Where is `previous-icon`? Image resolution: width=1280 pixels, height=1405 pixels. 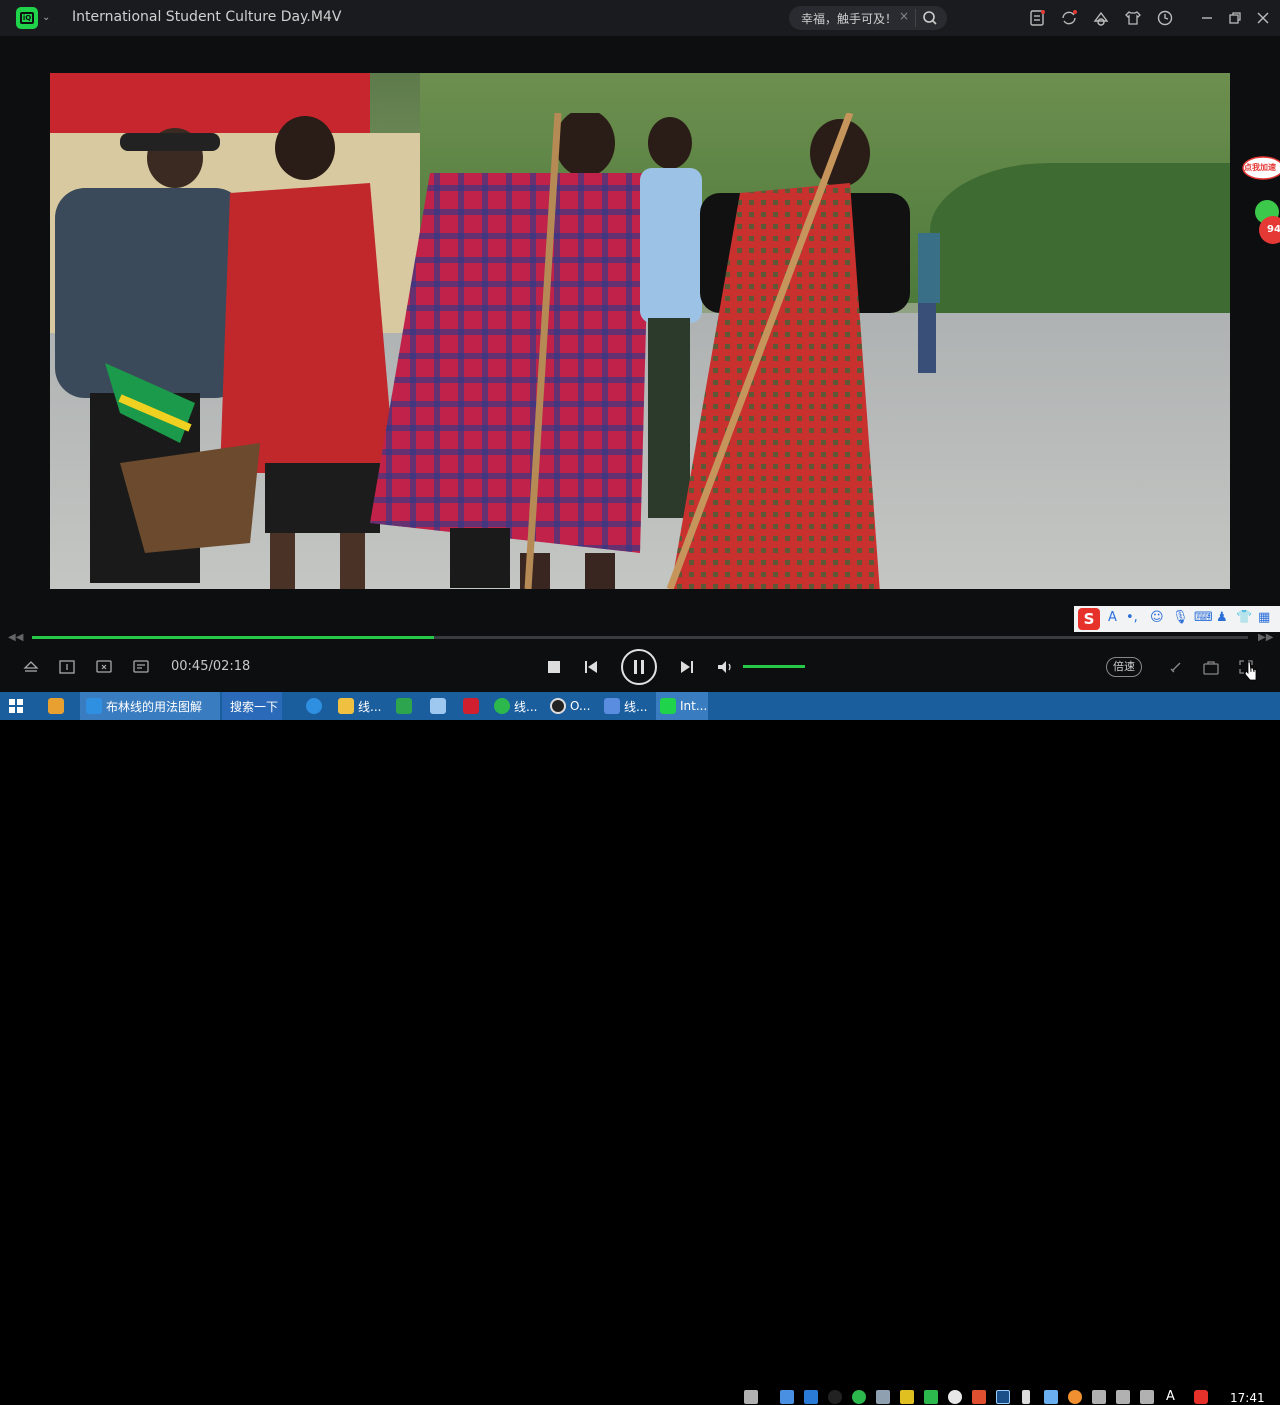
previous-icon is located at coordinates (591, 667).